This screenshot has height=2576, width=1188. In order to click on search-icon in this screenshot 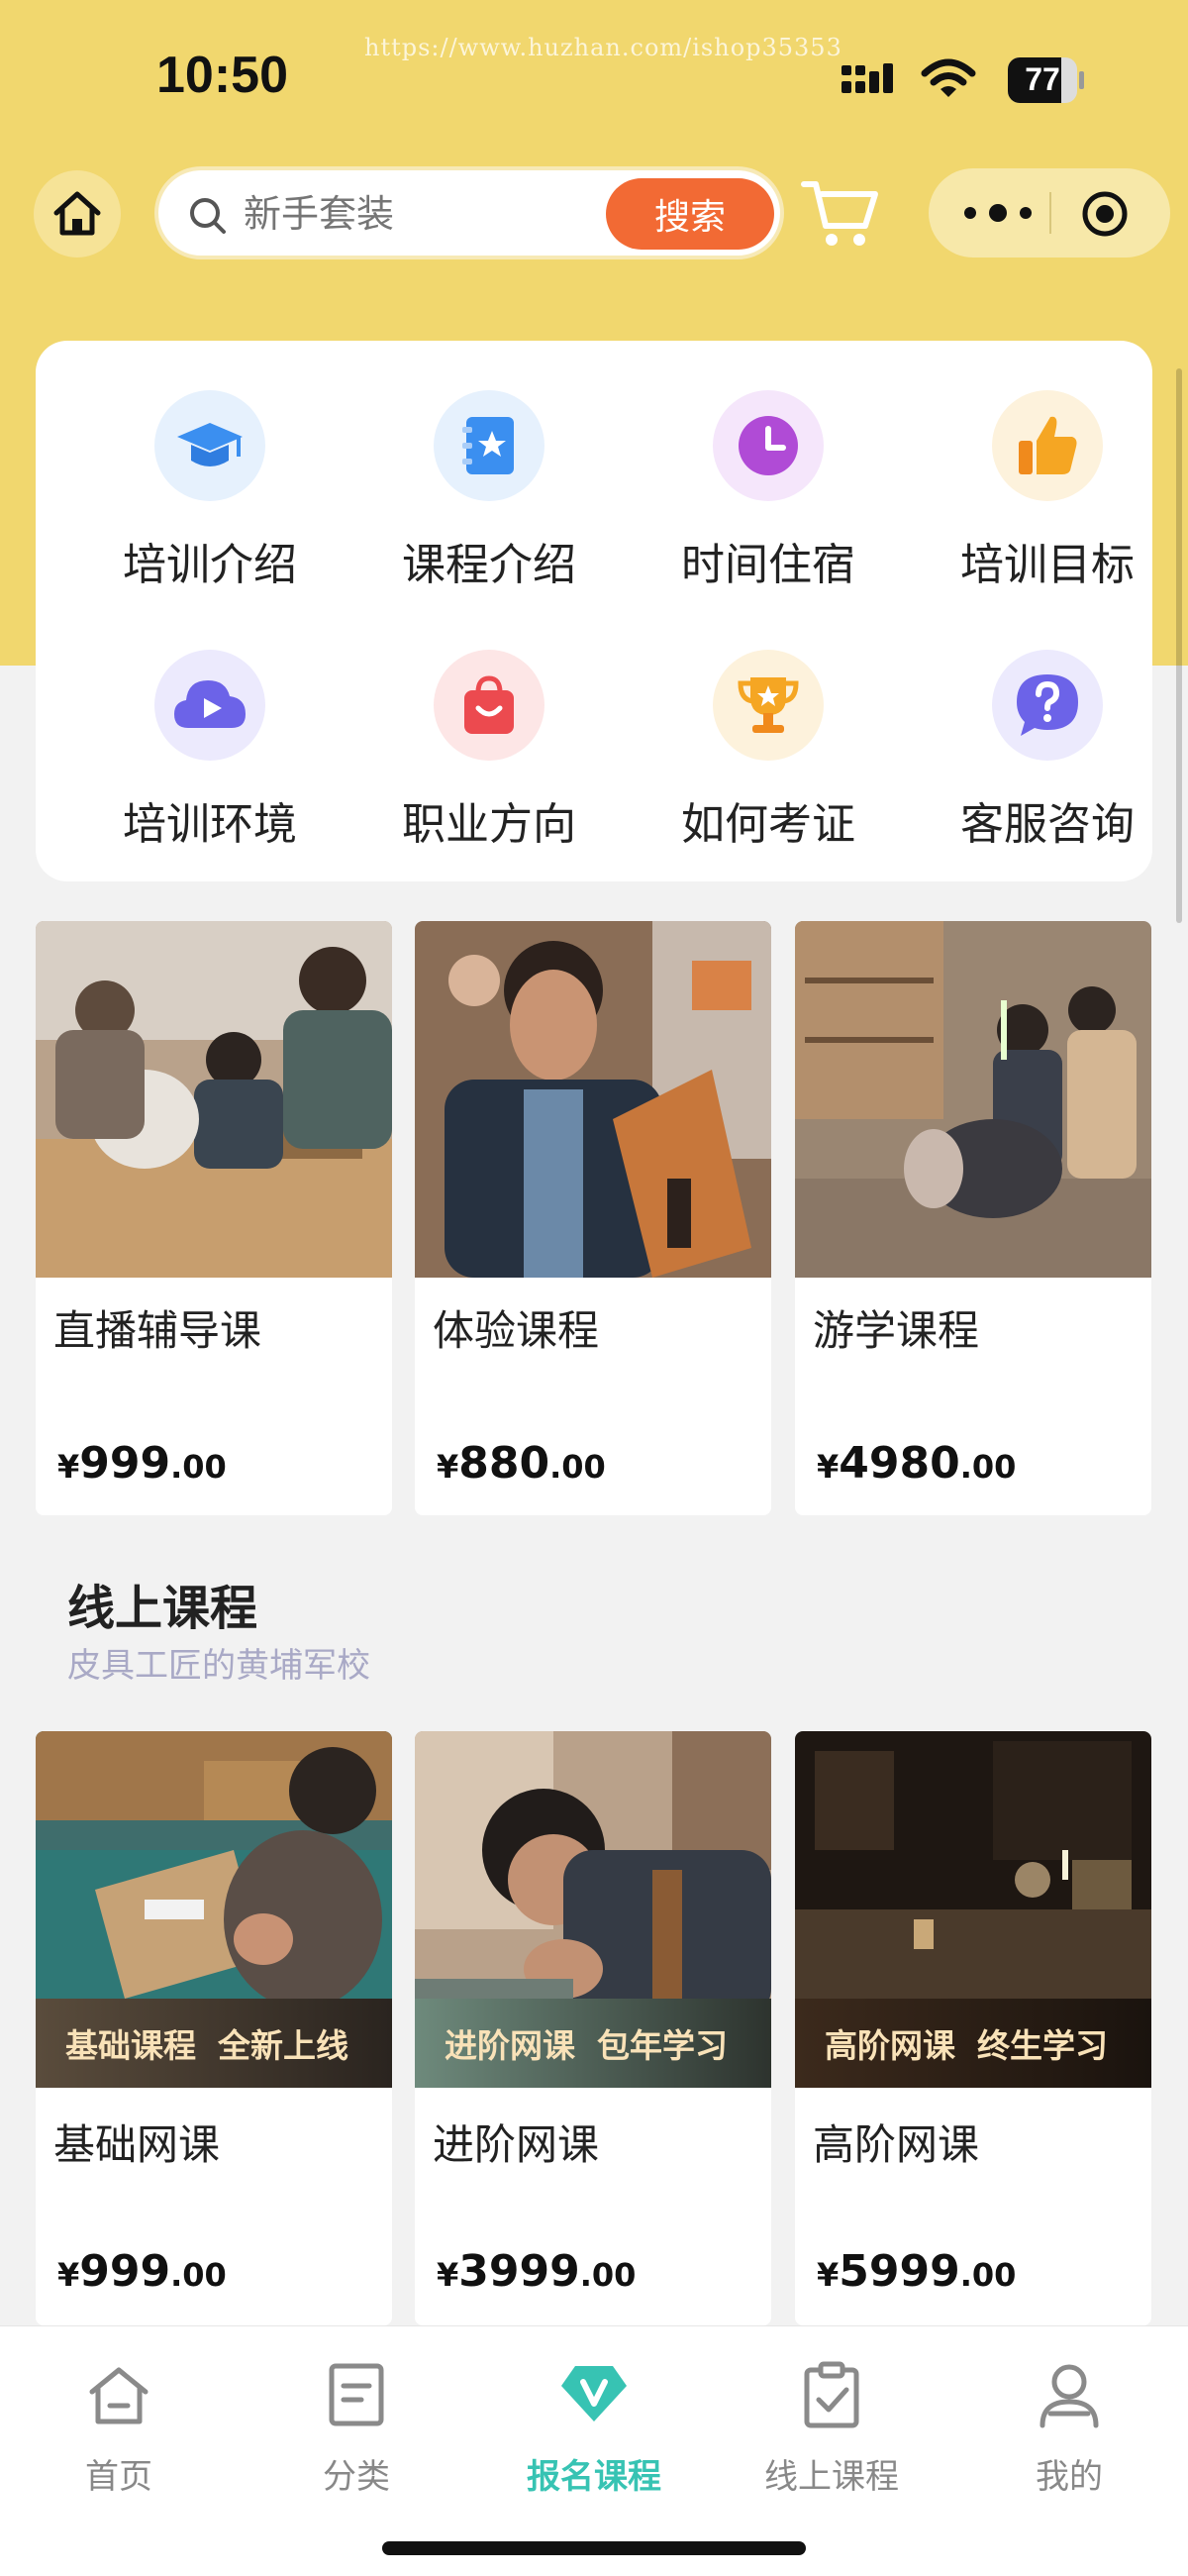, I will do `click(208, 216)`.